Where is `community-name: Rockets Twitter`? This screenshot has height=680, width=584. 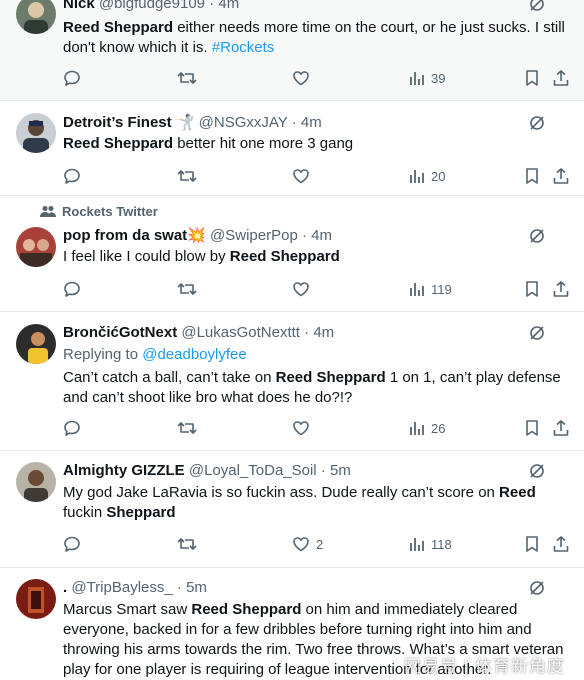
community-name: Rockets Twitter is located at coordinates (110, 211).